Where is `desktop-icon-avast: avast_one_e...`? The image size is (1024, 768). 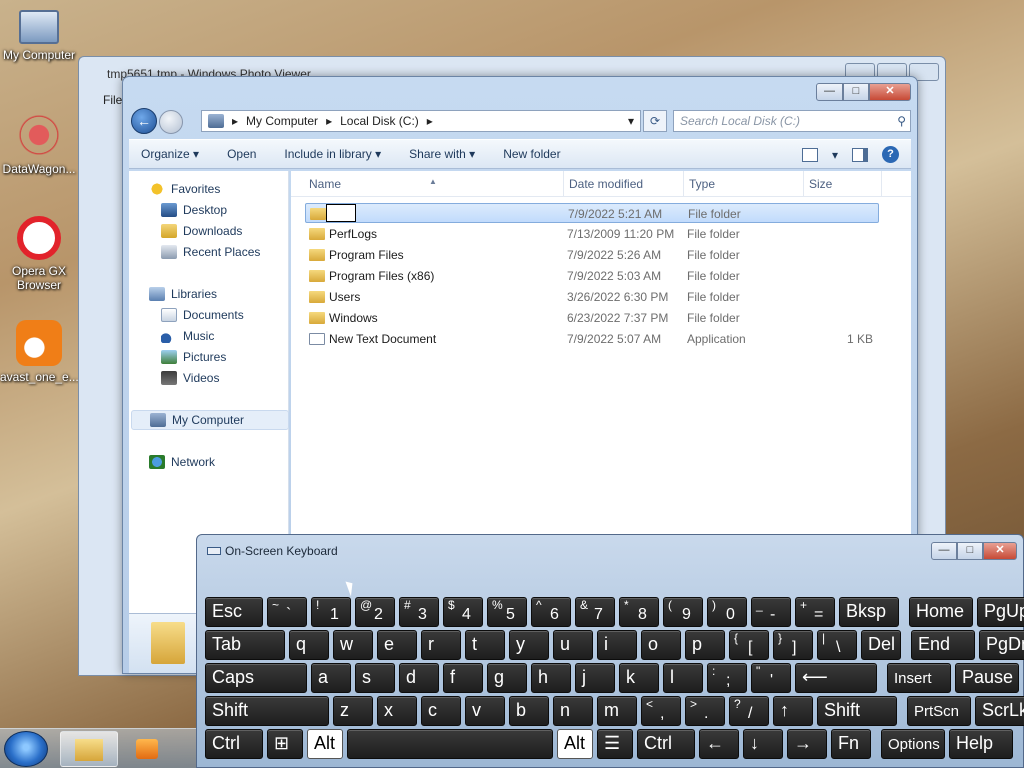
desktop-icon-avast: avast_one_e... is located at coordinates (39, 352).